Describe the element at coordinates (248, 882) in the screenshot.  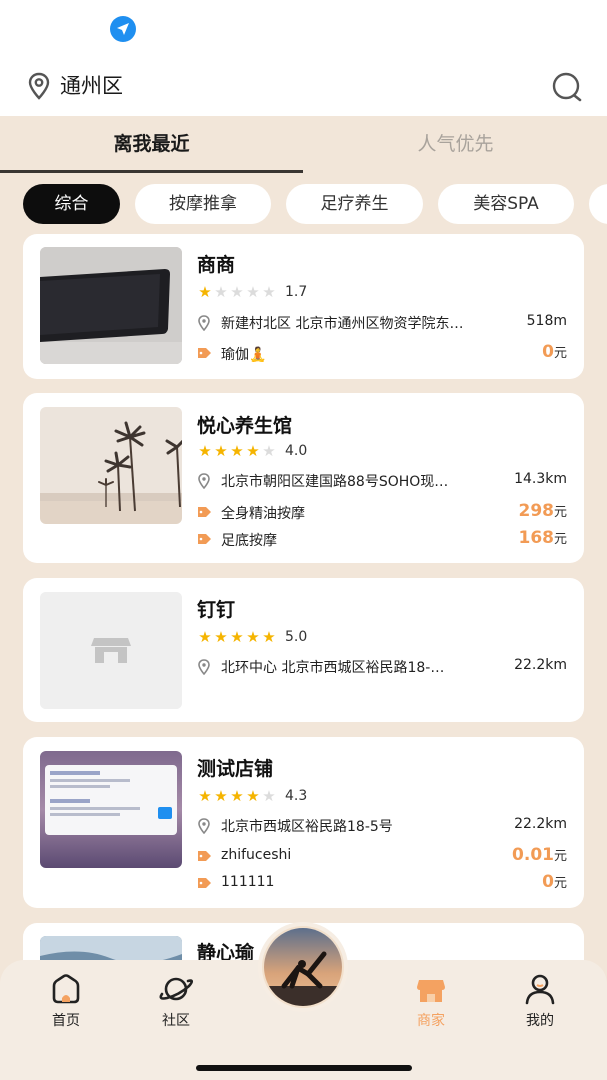
I see `service-name: 111111` at that location.